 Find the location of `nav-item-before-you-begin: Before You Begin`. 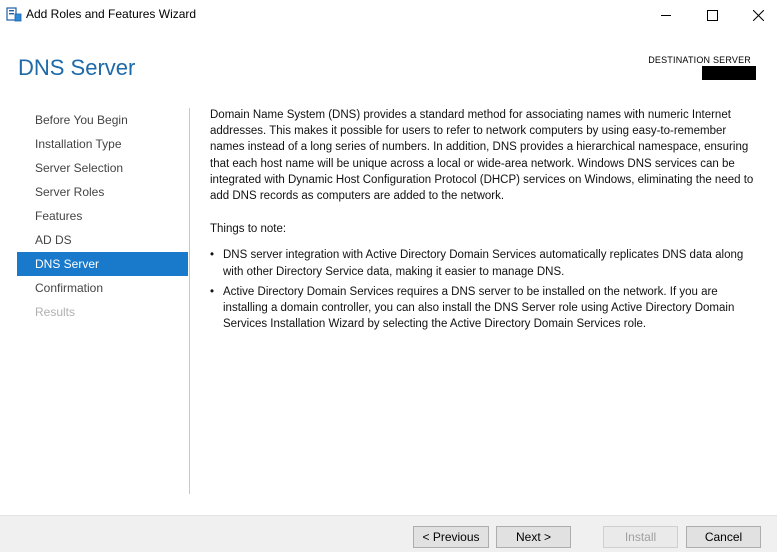

nav-item-before-you-begin: Before You Begin is located at coordinates (102, 120).